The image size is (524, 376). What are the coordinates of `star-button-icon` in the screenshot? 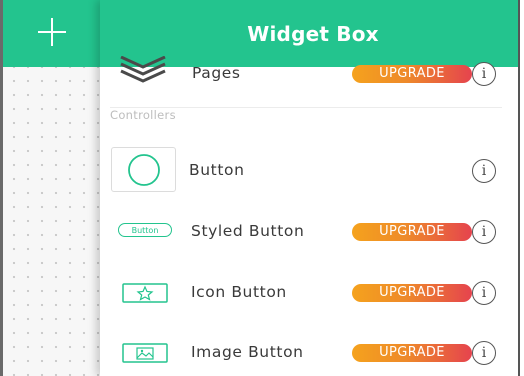 It's located at (145, 295).